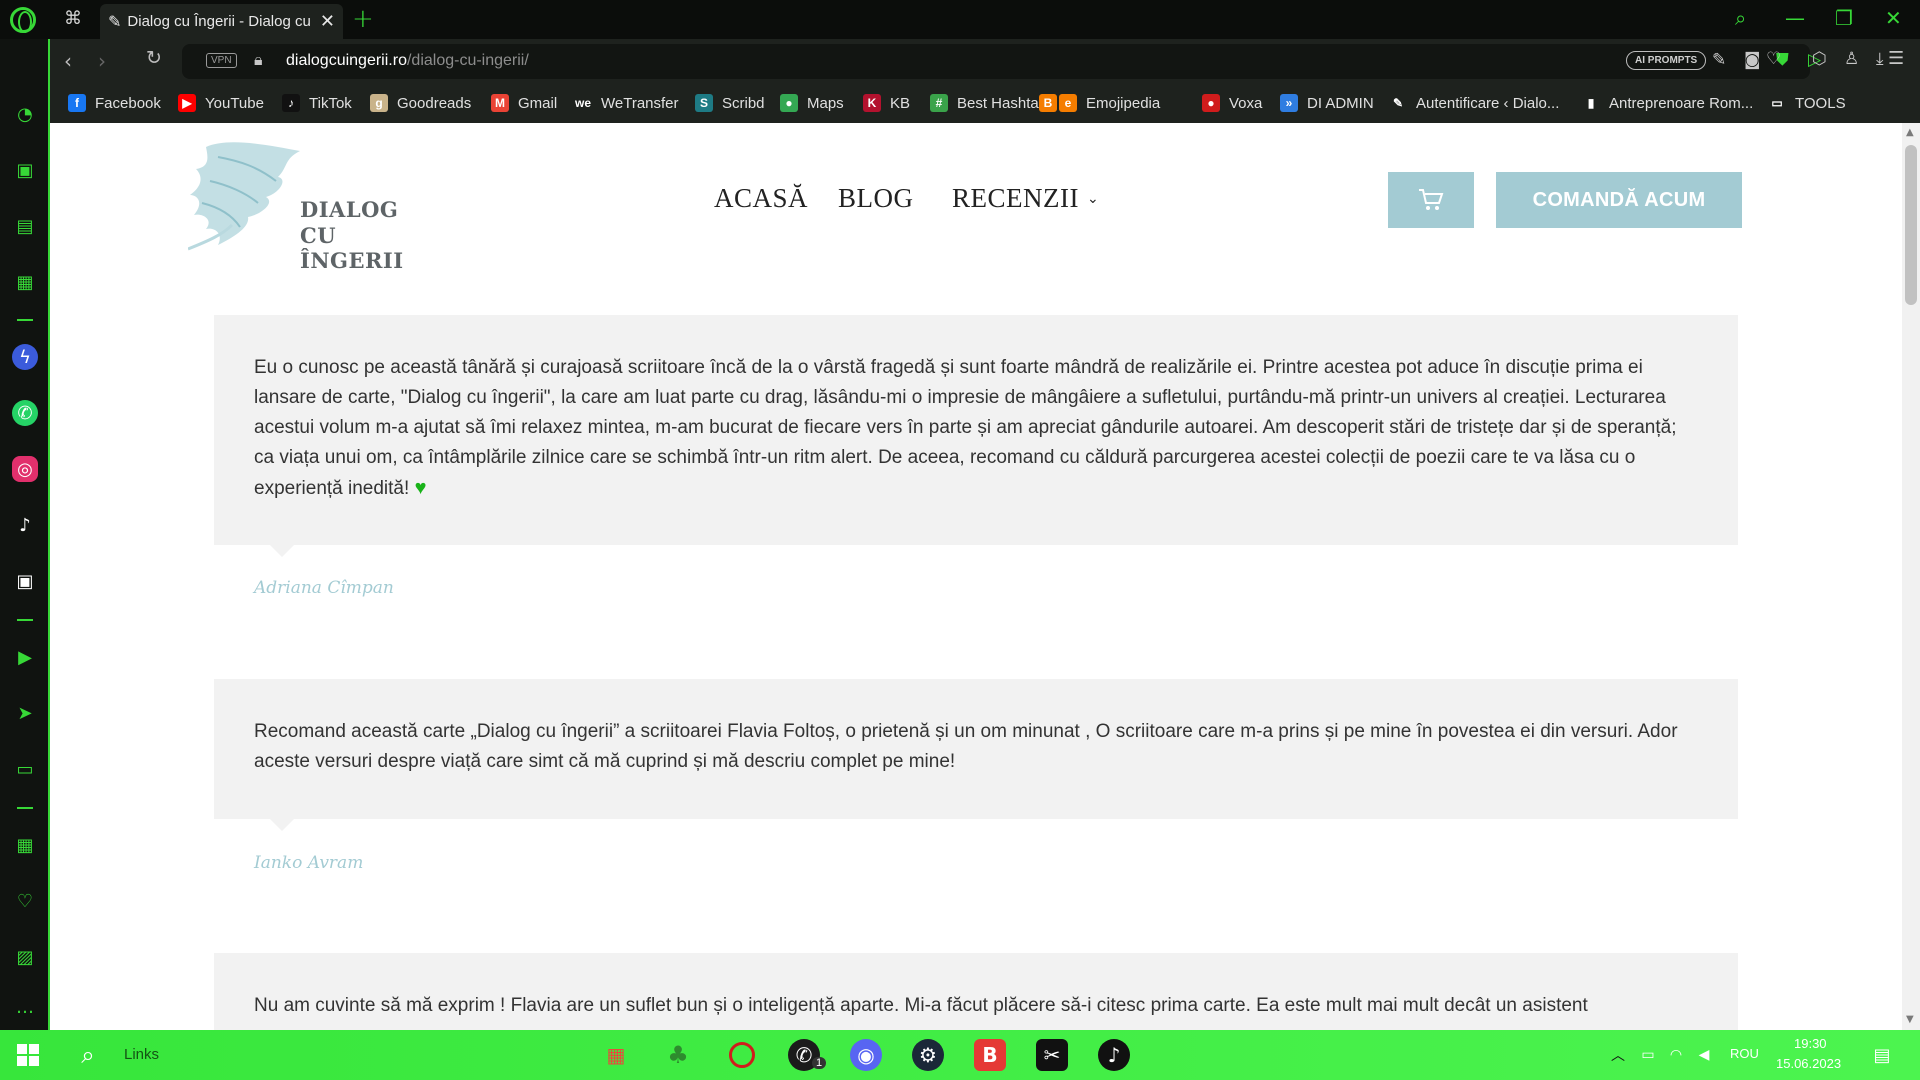 The height and width of the screenshot is (1080, 1920). What do you see at coordinates (25, 713) in the screenshot?
I see `send-icon: ➤` at bounding box center [25, 713].